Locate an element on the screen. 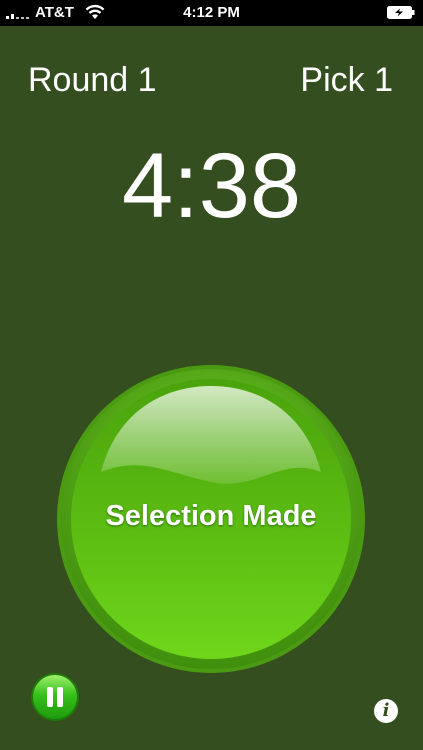 The width and height of the screenshot is (423, 750). status-bar: AT&T 4:12 PM is located at coordinates (211, 13).